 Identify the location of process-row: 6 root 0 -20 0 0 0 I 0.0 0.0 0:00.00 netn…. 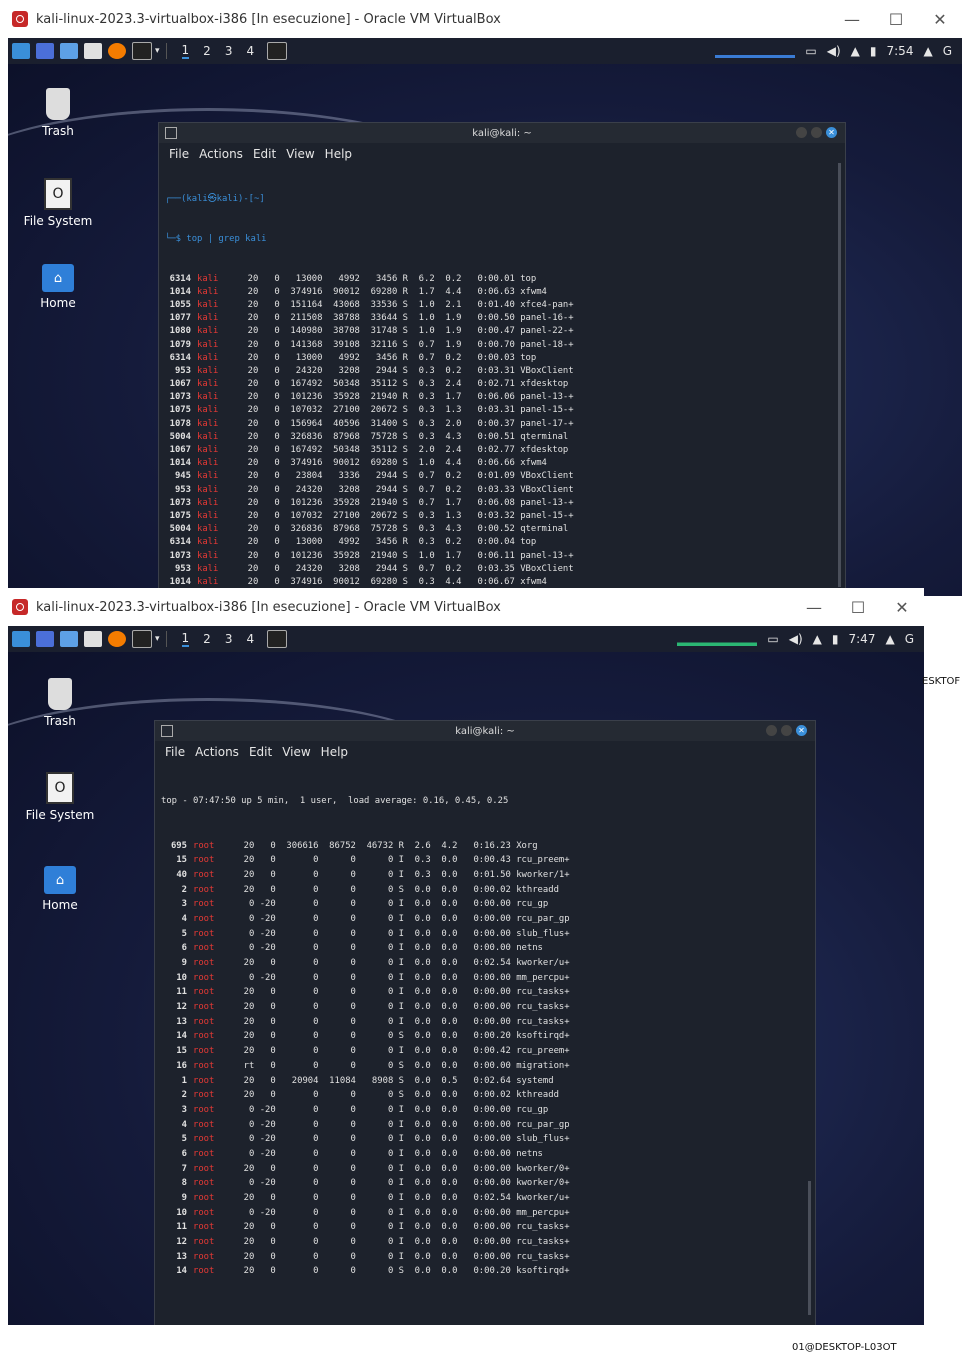
(485, 948).